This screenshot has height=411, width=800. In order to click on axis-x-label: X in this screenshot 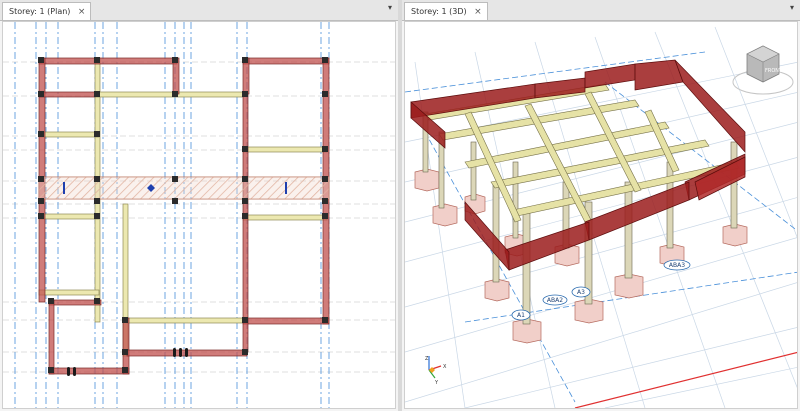, I will do `click(445, 367)`.